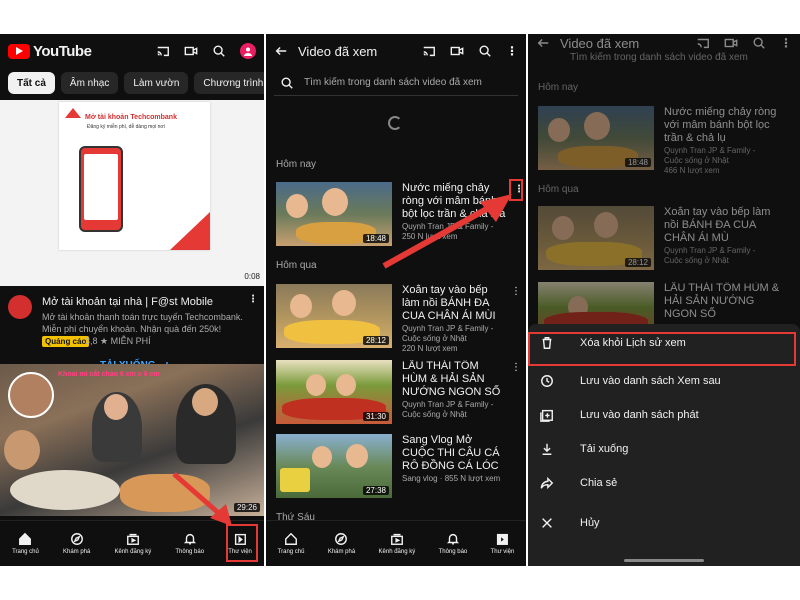 This screenshot has height=600, width=800. What do you see at coordinates (229, 83) in the screenshot?
I see `chip-shows: Chương trình n` at bounding box center [229, 83].